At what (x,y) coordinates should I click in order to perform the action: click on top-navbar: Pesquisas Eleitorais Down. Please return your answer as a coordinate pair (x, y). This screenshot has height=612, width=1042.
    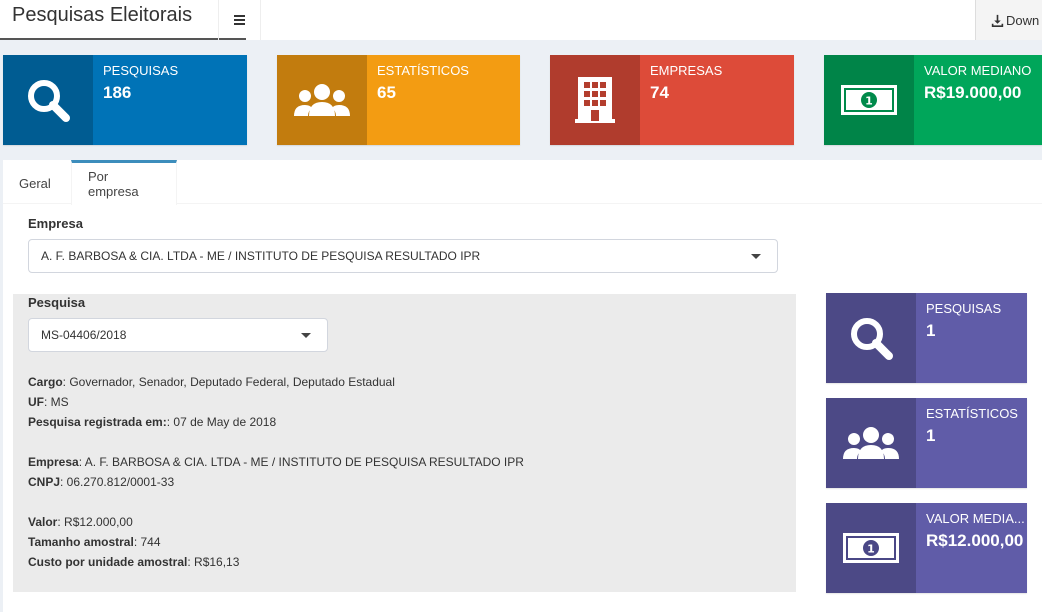
    Looking at the image, I should click on (521, 20).